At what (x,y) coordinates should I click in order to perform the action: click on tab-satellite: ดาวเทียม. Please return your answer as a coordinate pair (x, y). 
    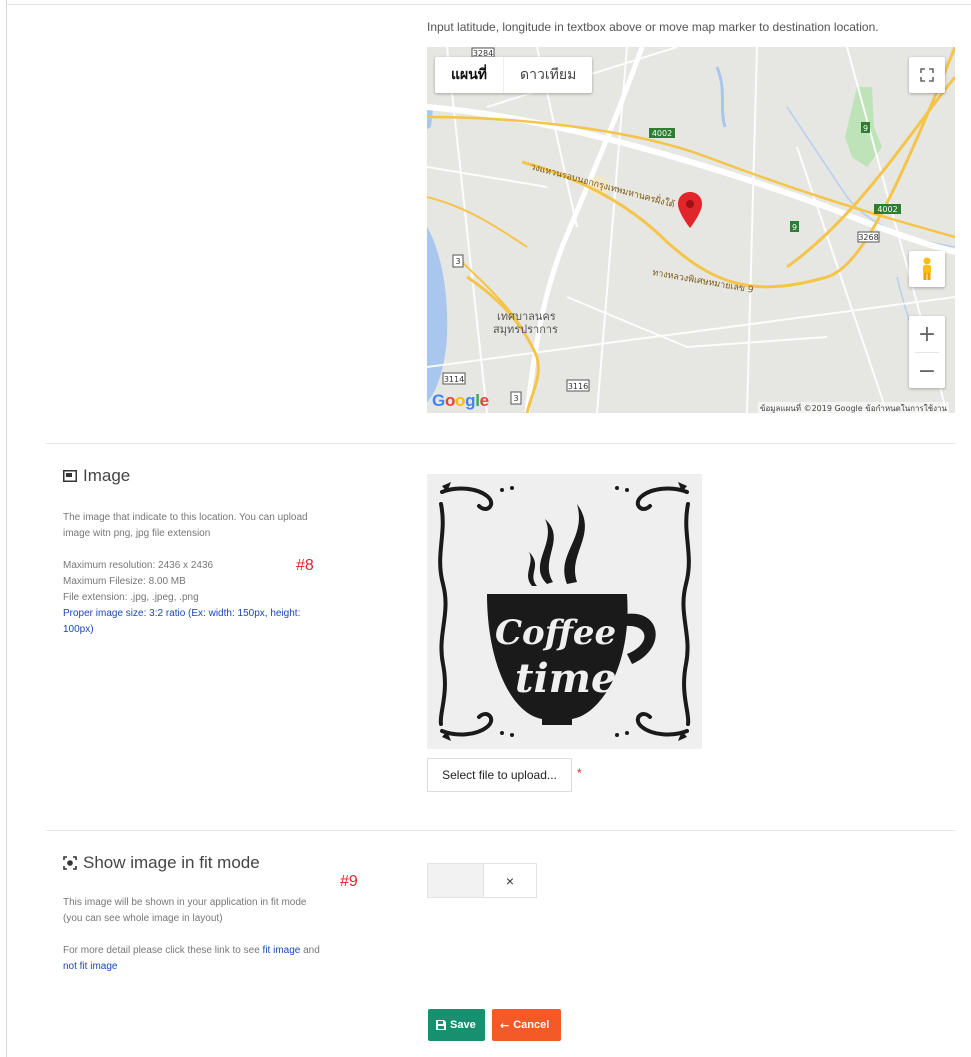
    Looking at the image, I should click on (547, 75).